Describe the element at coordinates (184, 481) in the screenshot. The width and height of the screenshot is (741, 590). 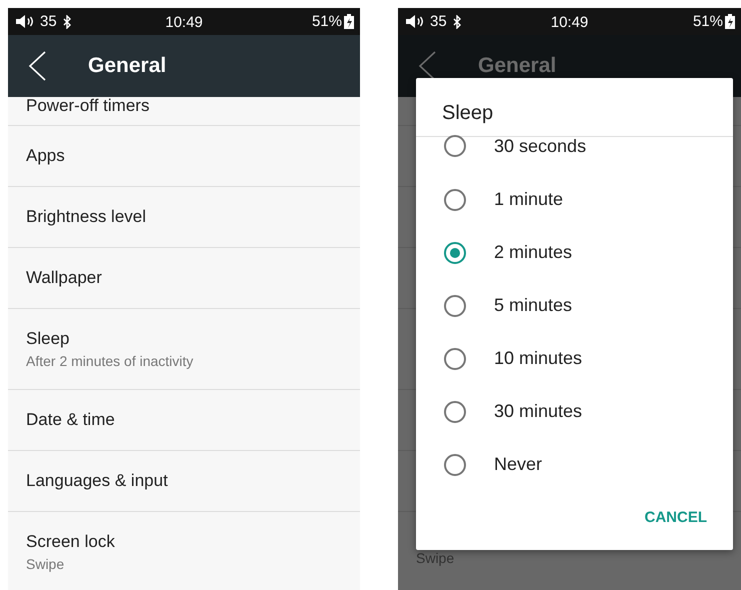
I see `settings-item: Languages & input` at that location.